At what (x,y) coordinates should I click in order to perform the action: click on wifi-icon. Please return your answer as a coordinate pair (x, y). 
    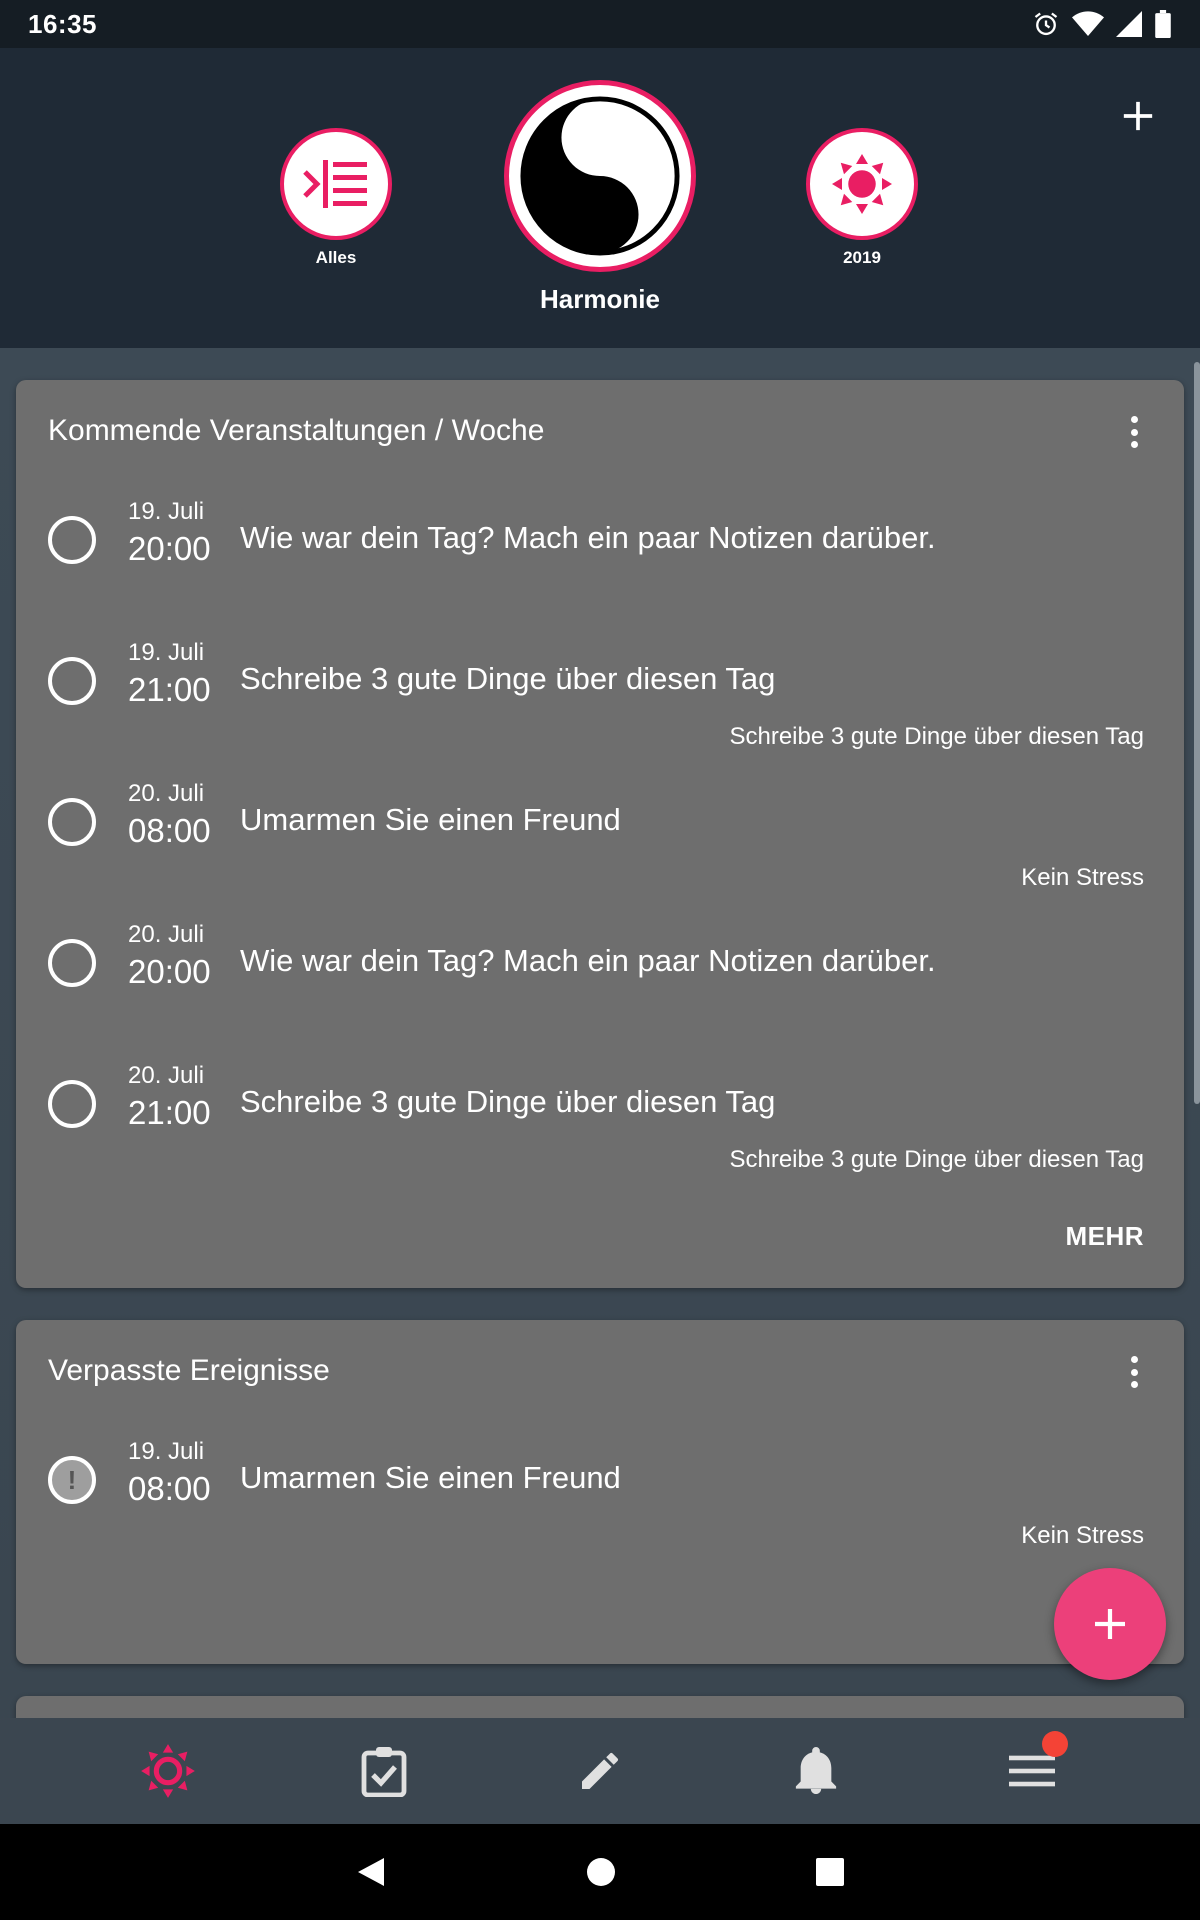
    Looking at the image, I should click on (1088, 24).